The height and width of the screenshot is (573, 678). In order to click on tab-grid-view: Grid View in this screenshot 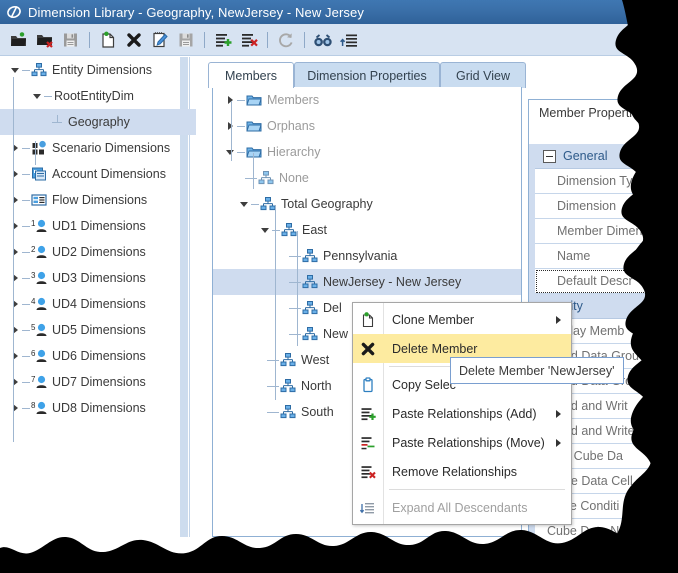, I will do `click(483, 75)`.